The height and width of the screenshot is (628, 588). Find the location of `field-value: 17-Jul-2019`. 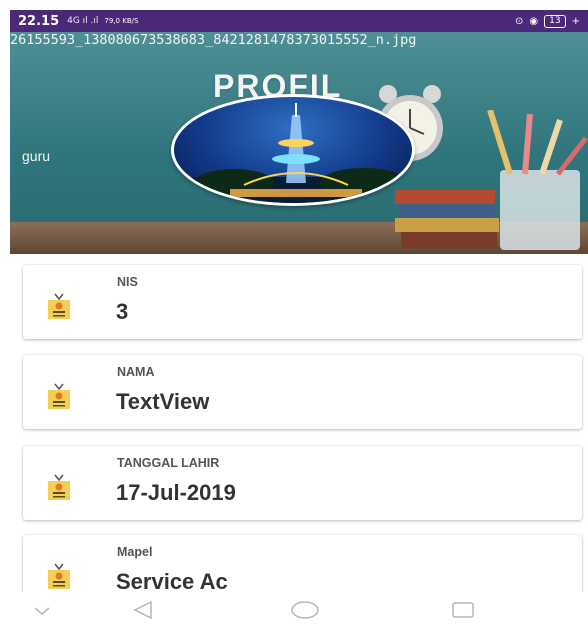

field-value: 17-Jul-2019 is located at coordinates (176, 492).